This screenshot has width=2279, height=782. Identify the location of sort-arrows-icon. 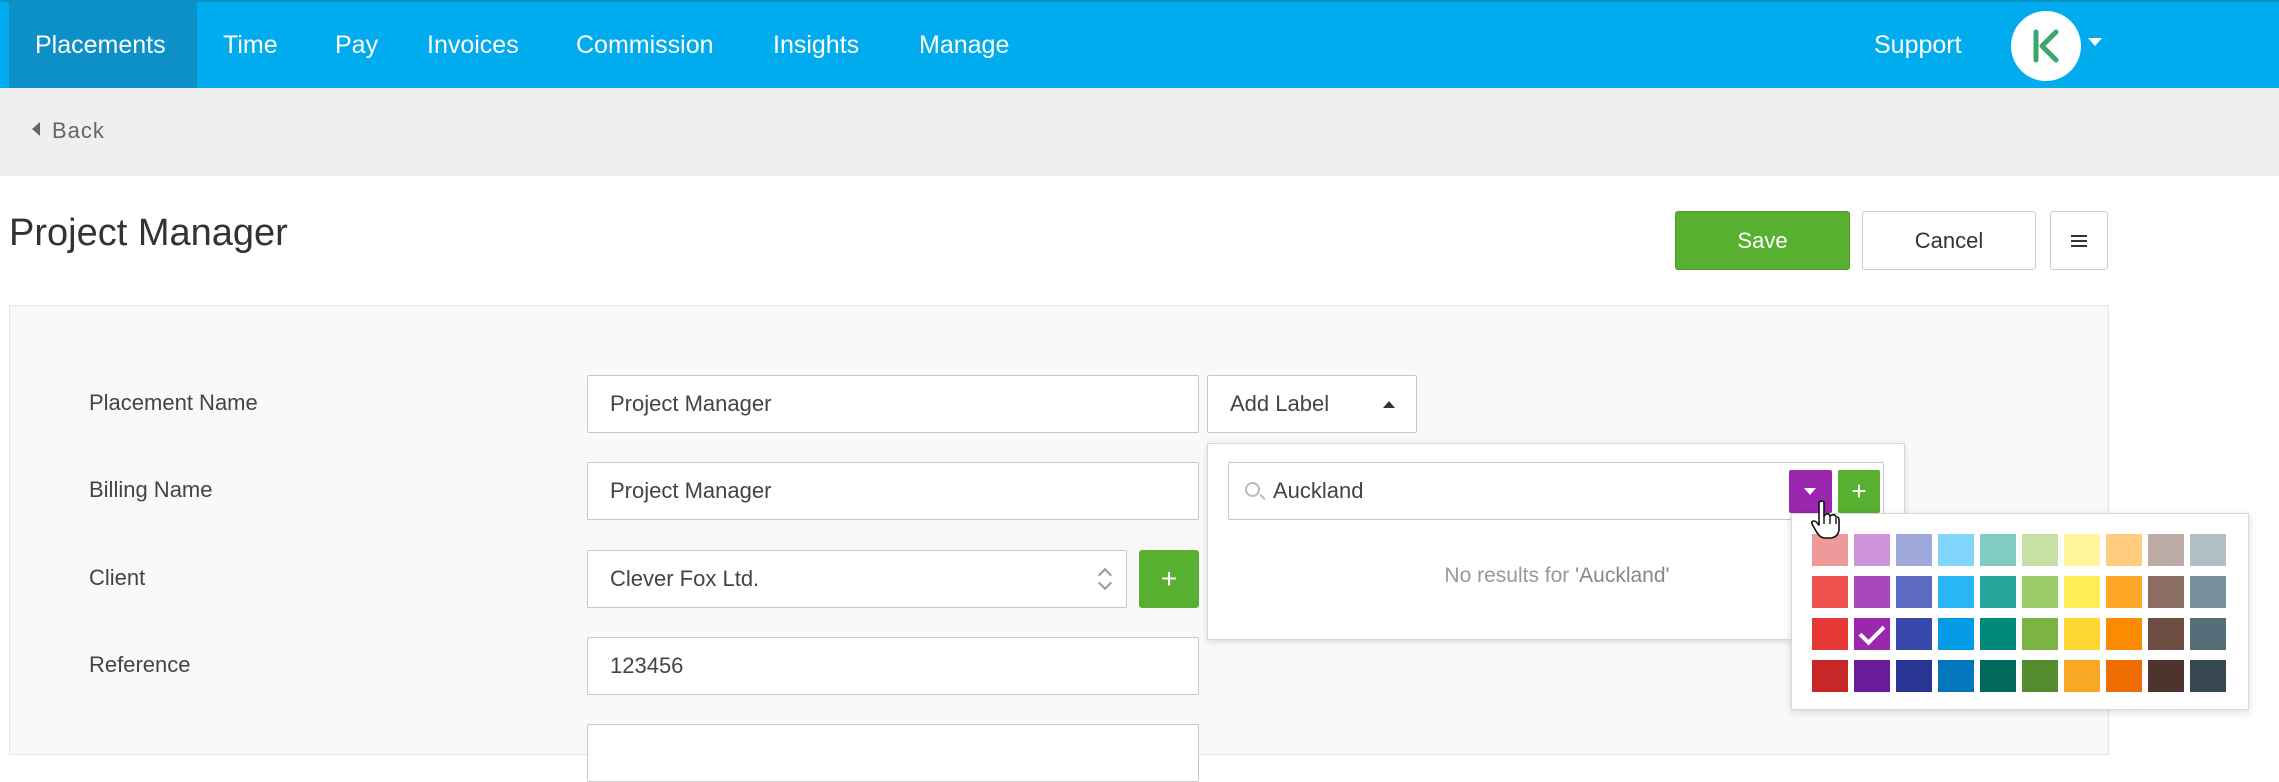
(1105, 579).